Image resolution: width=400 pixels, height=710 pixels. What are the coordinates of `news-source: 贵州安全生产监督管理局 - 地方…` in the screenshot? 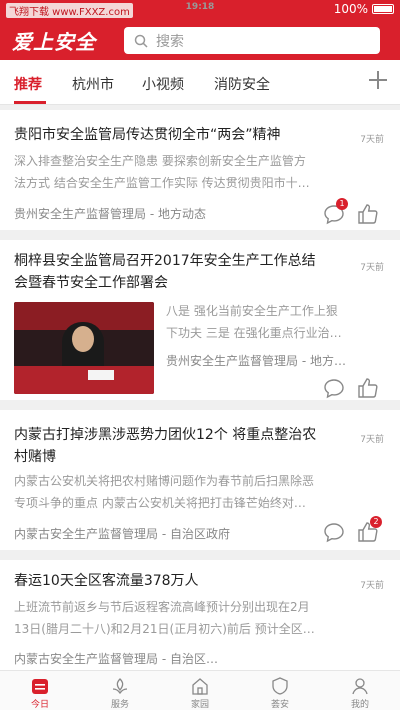 It's located at (256, 361).